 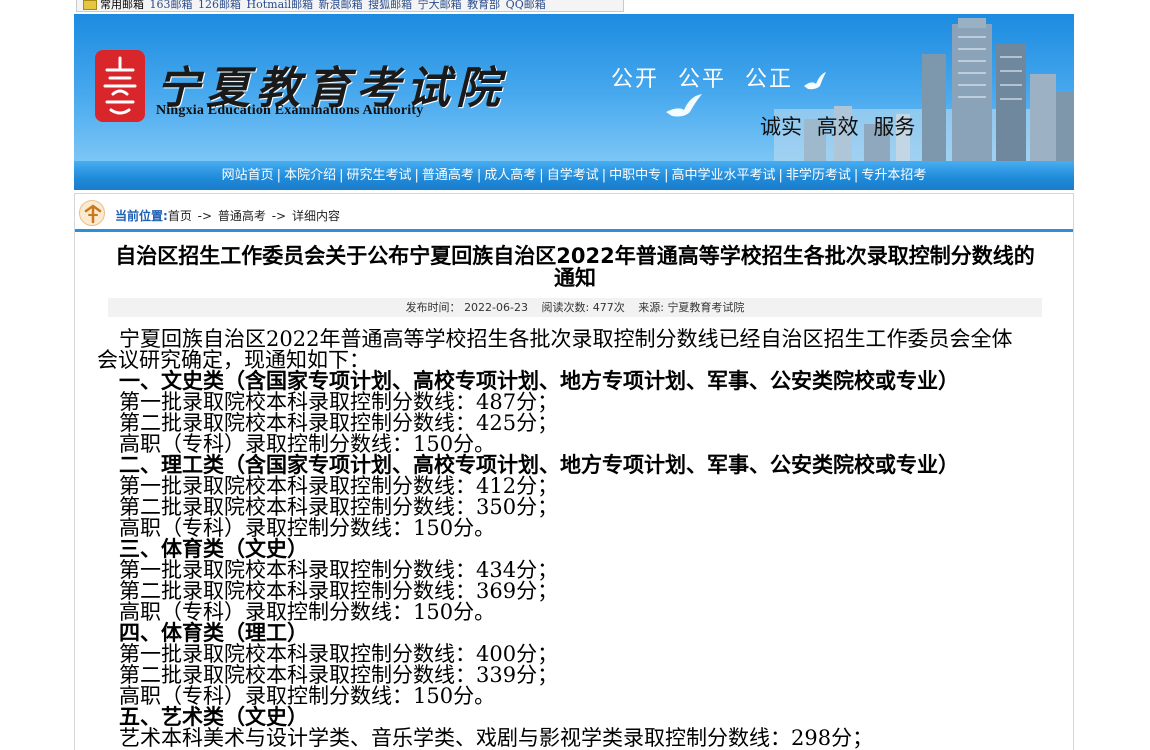 I want to click on authority-seal-logo, so click(x=120, y=86).